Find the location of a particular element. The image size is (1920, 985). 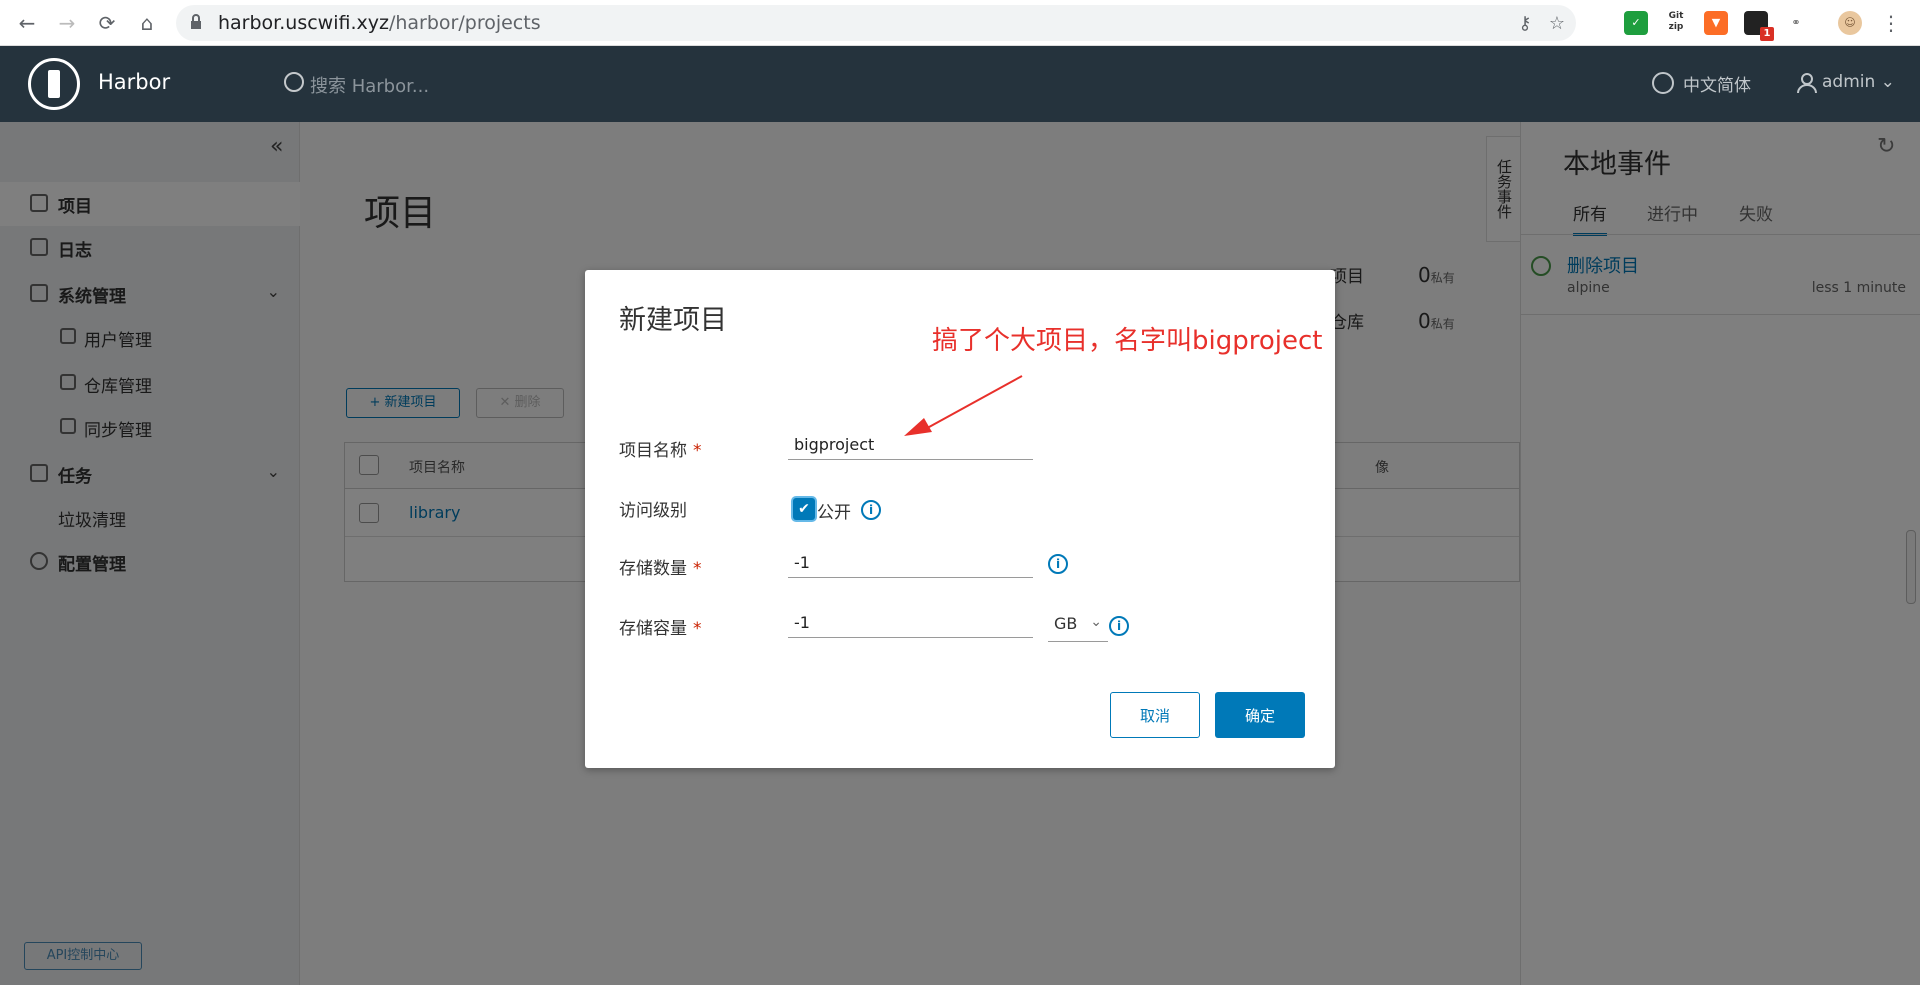

capacity-quota-label: 存储容量 * is located at coordinates (660, 629).